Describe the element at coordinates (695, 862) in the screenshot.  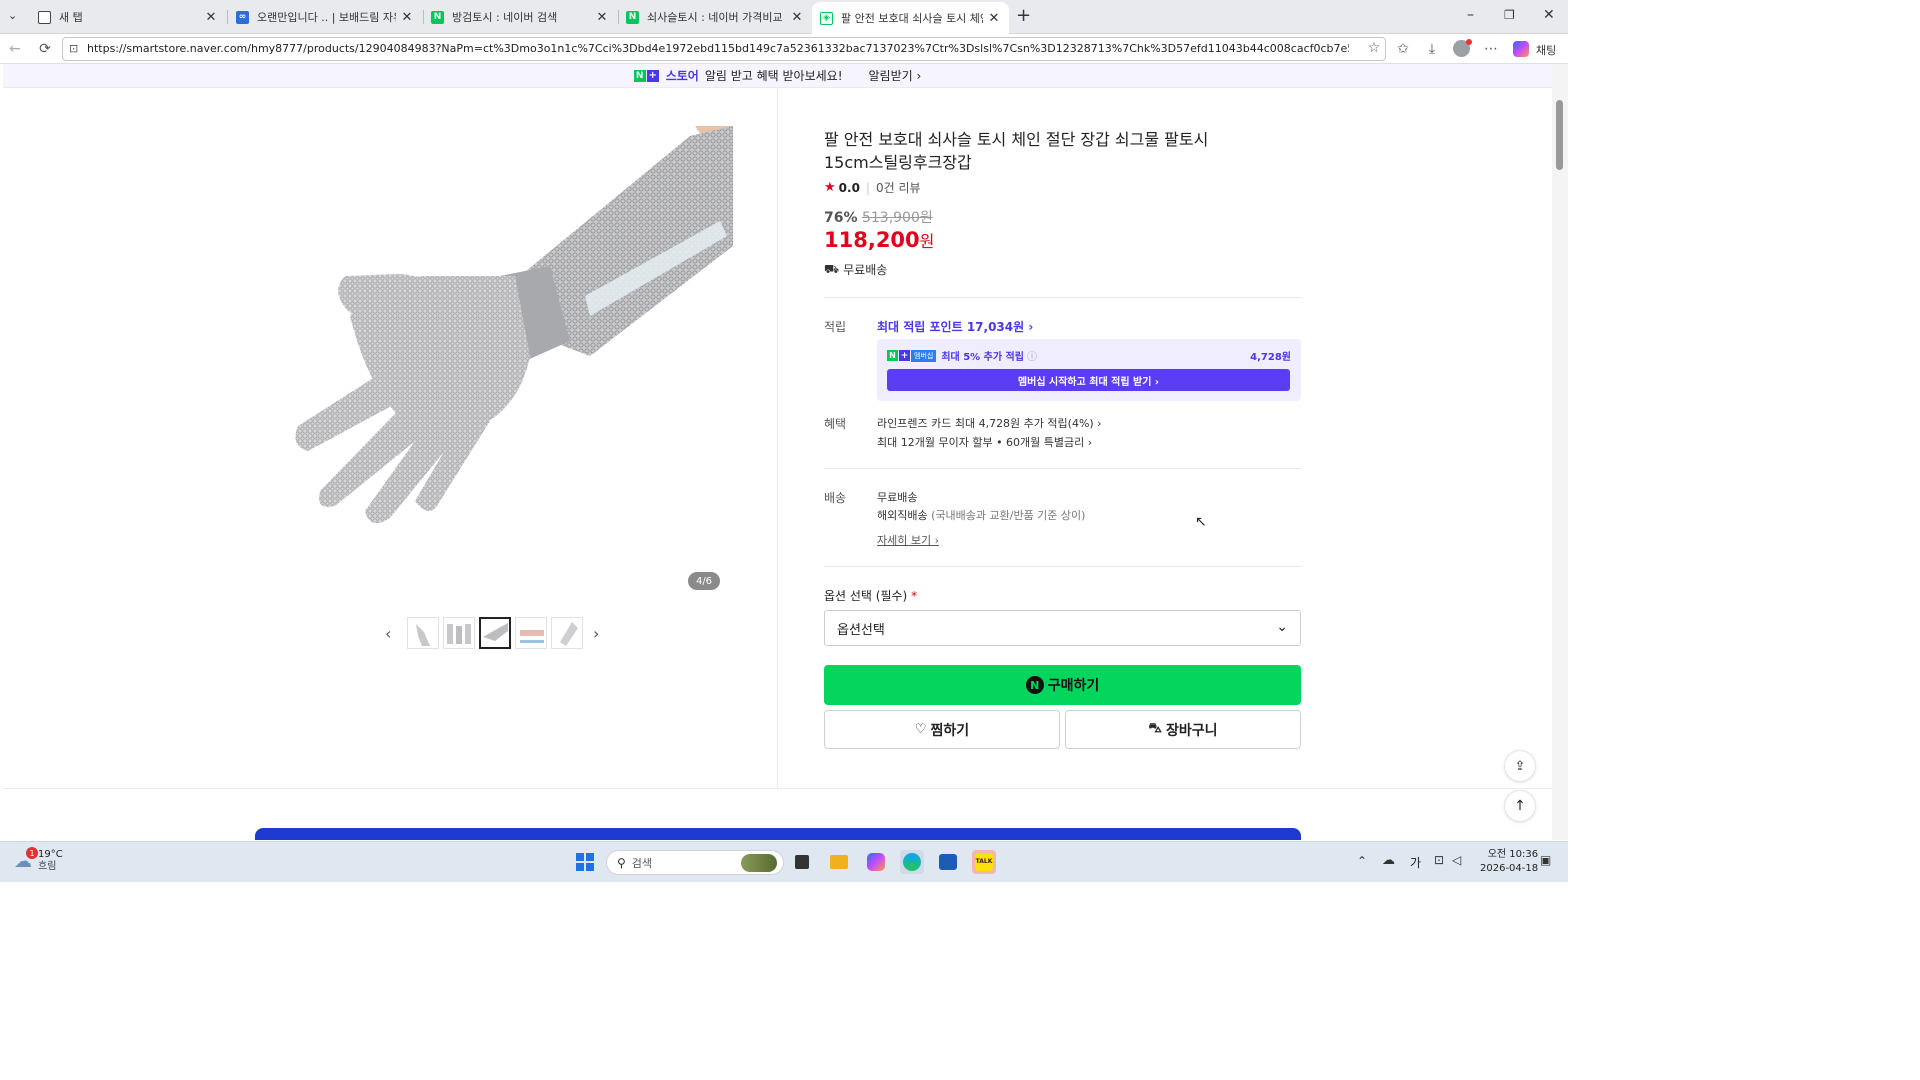
I see `taskbar-search-box: ⚲ 검색` at that location.